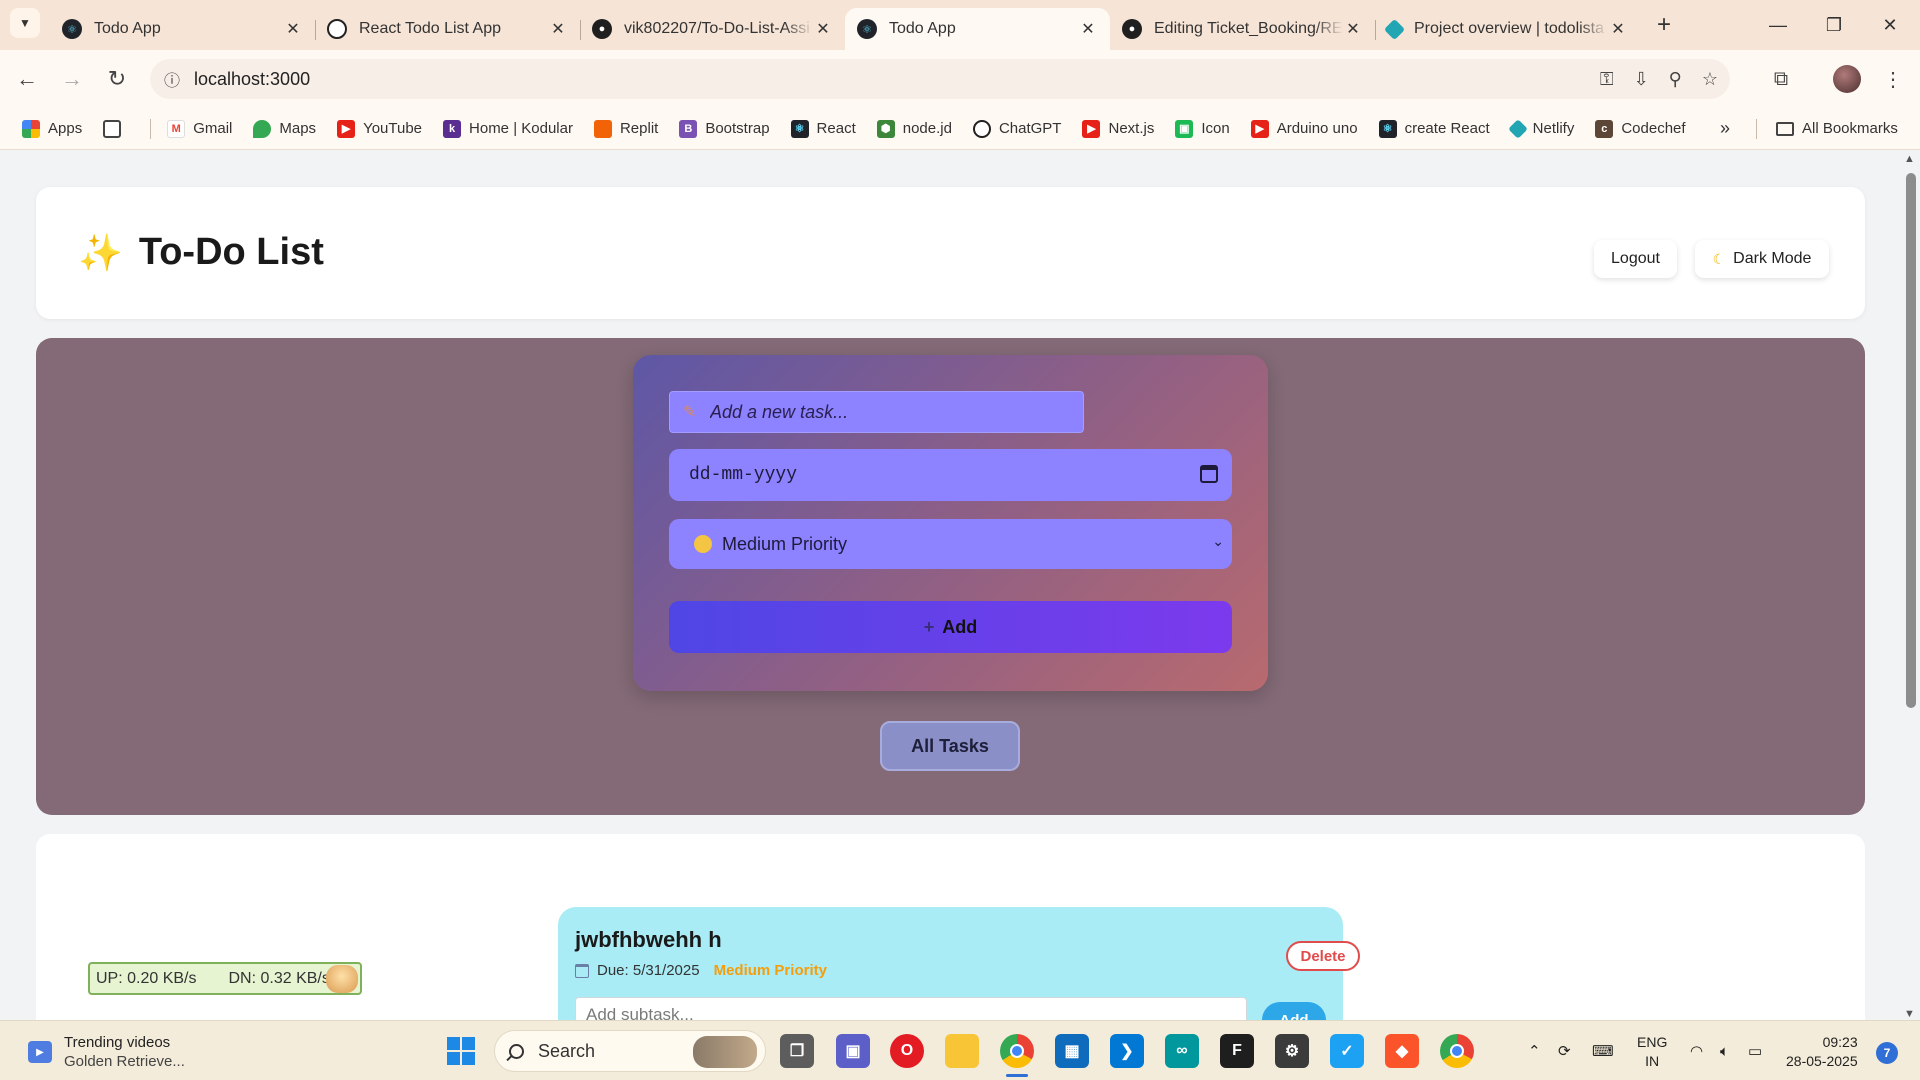  Describe the element at coordinates (914, 128) in the screenshot. I see `bookmark-node: ⬢ node.jd` at that location.